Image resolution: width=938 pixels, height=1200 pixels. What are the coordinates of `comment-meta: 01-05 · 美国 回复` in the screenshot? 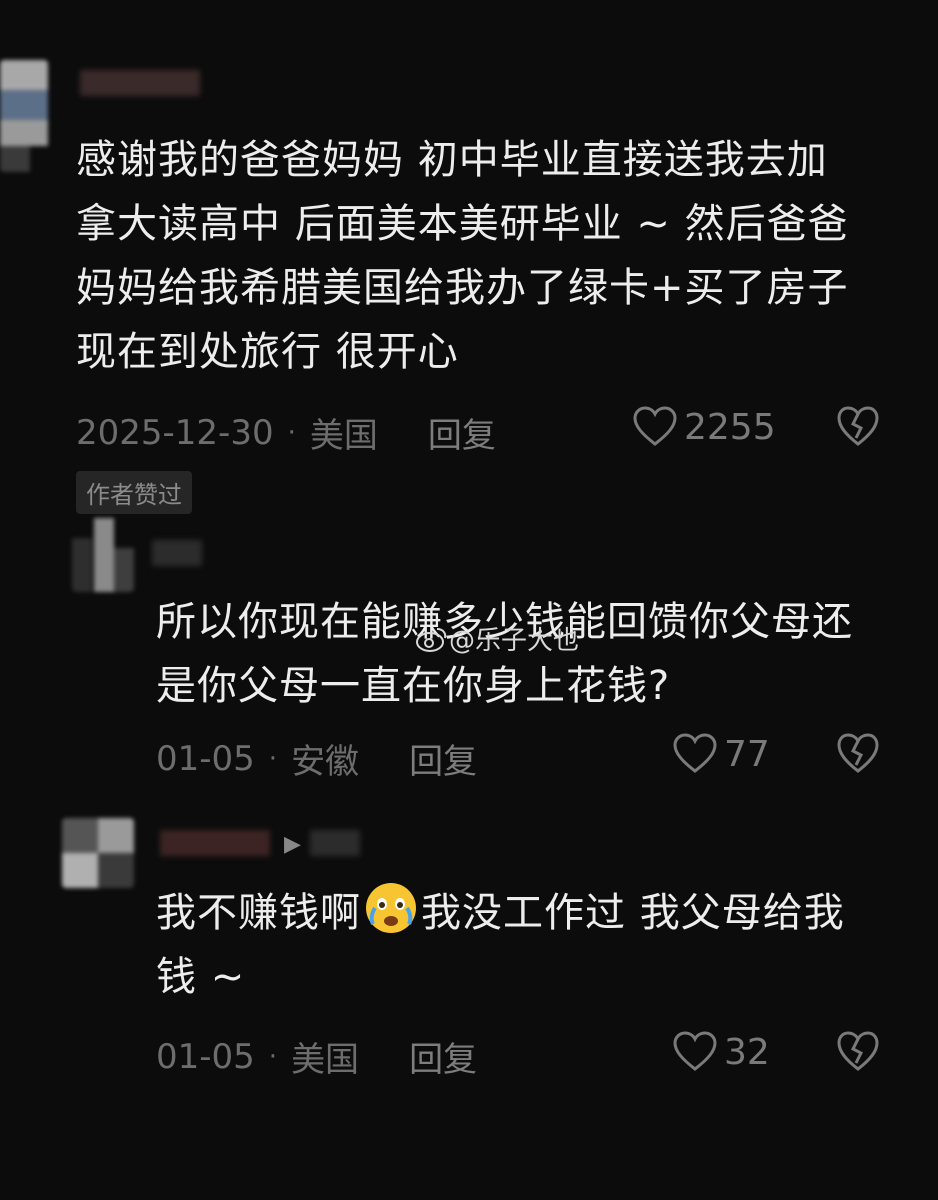 It's located at (316, 1056).